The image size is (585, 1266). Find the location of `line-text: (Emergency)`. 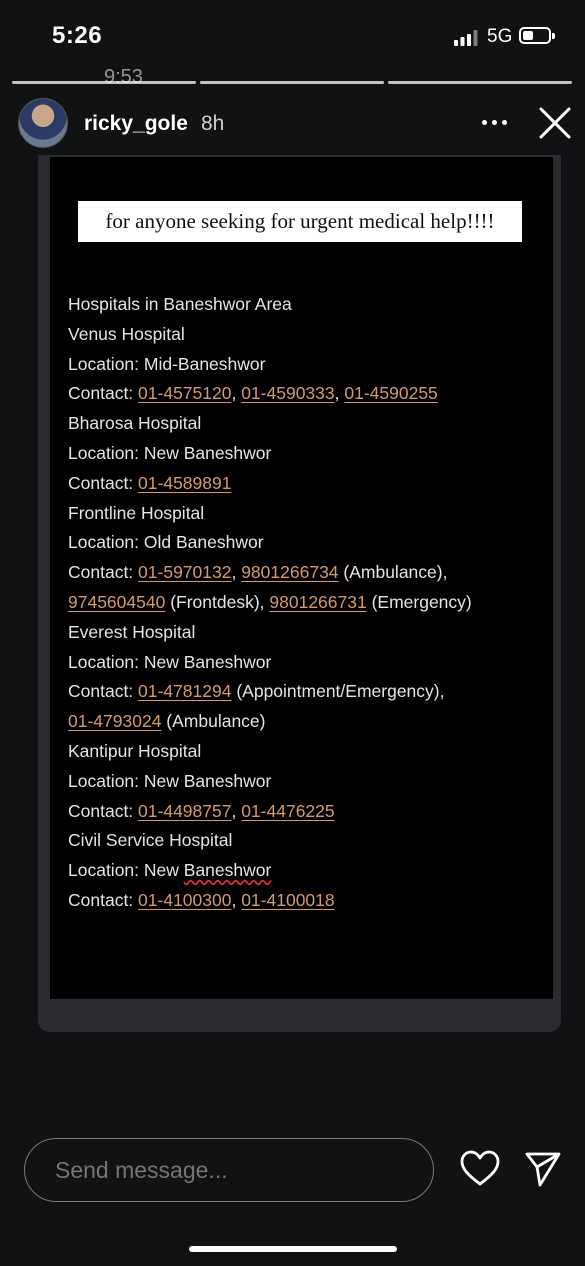

line-text: (Emergency) is located at coordinates (419, 601).